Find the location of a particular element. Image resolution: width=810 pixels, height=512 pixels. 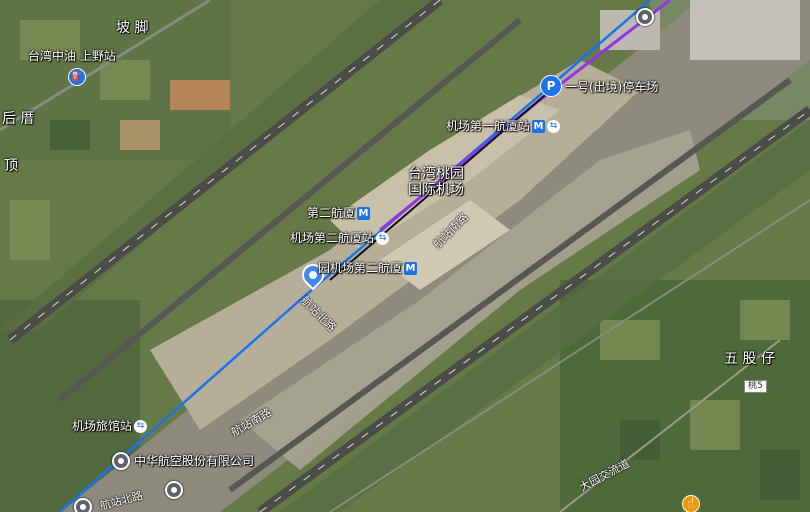

fuel-station-icon: ⛽ is located at coordinates (77, 77).